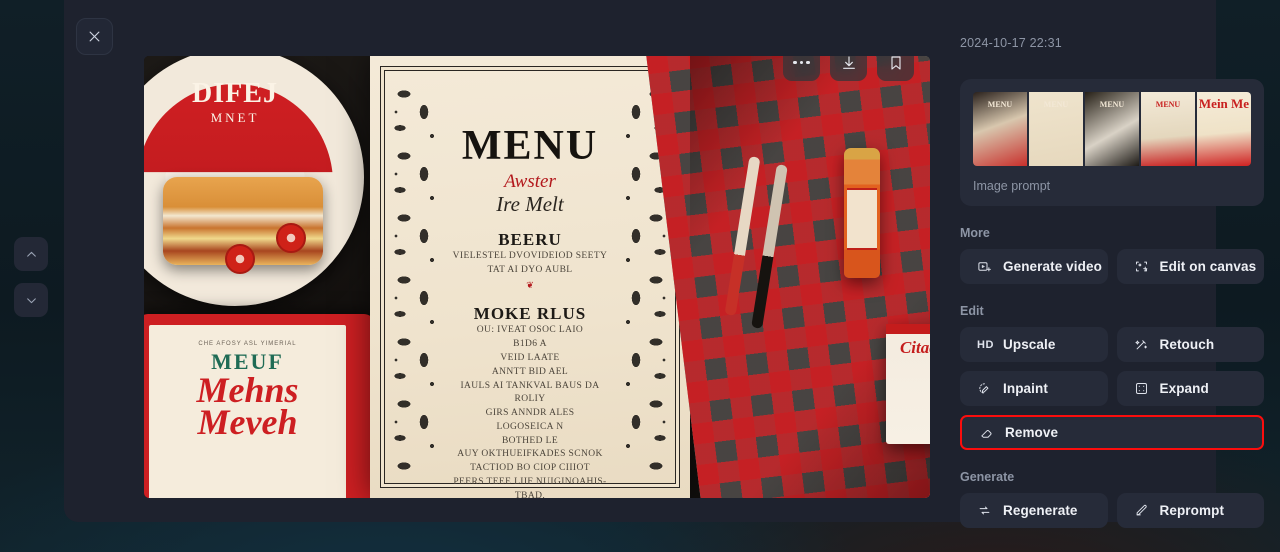 The image size is (1280, 552). What do you see at coordinates (1141, 388) in the screenshot?
I see `expand-icon` at bounding box center [1141, 388].